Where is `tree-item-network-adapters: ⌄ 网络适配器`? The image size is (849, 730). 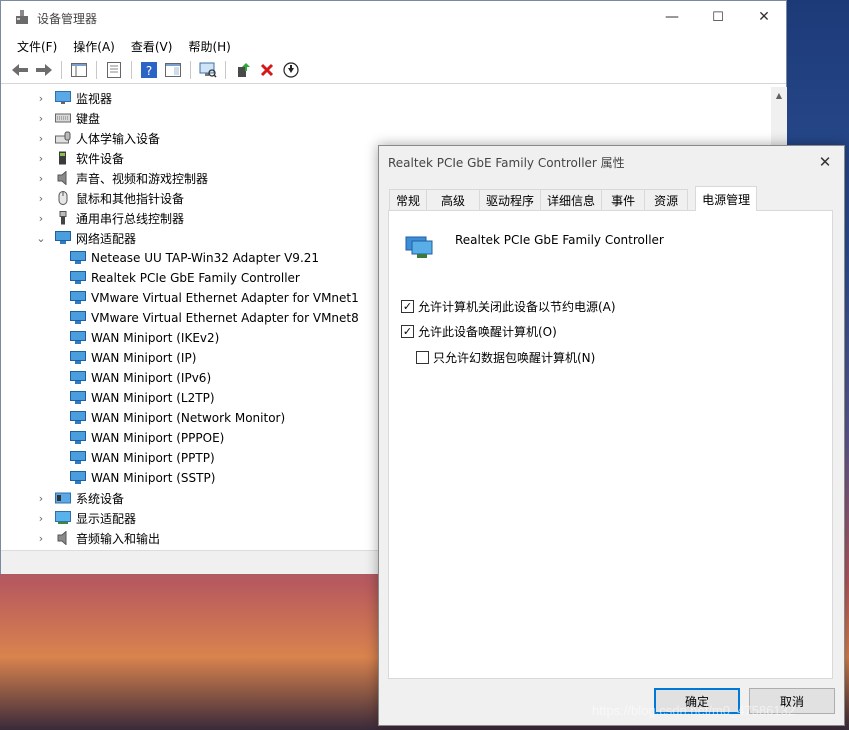
tree-item-network-adapters: ⌄ 网络适配器 is located at coordinates (85, 238).